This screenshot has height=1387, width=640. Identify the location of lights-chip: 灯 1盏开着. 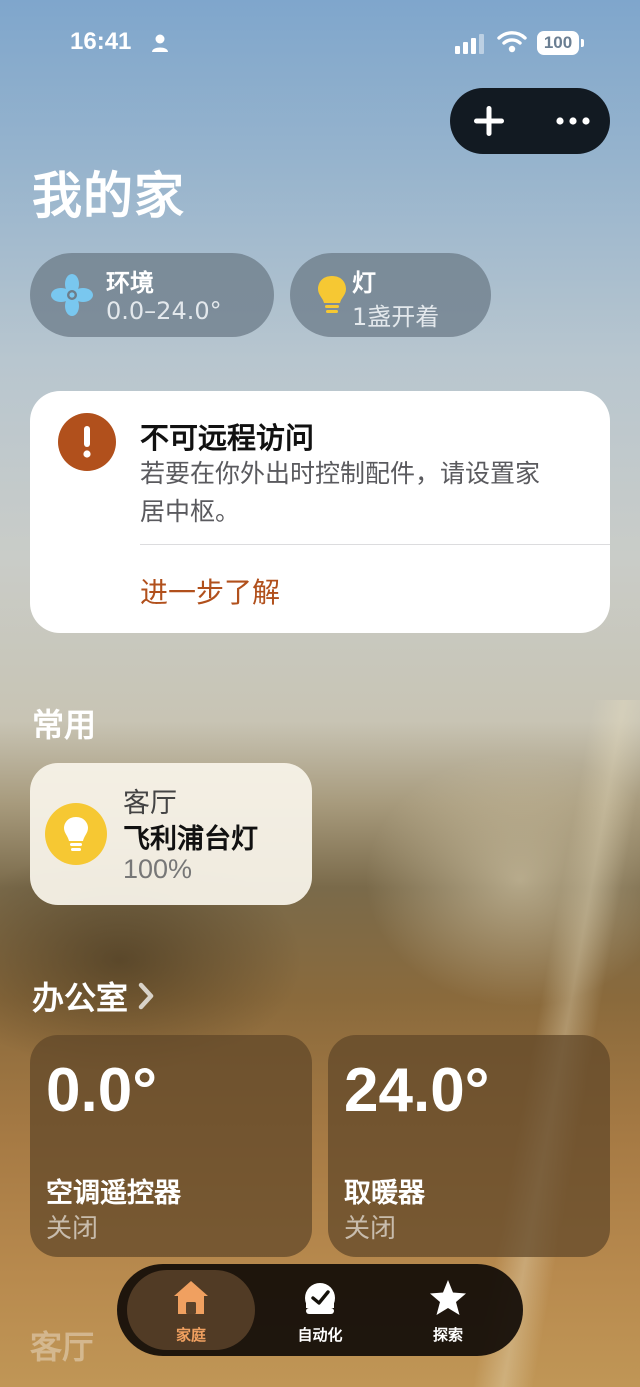
(390, 295).